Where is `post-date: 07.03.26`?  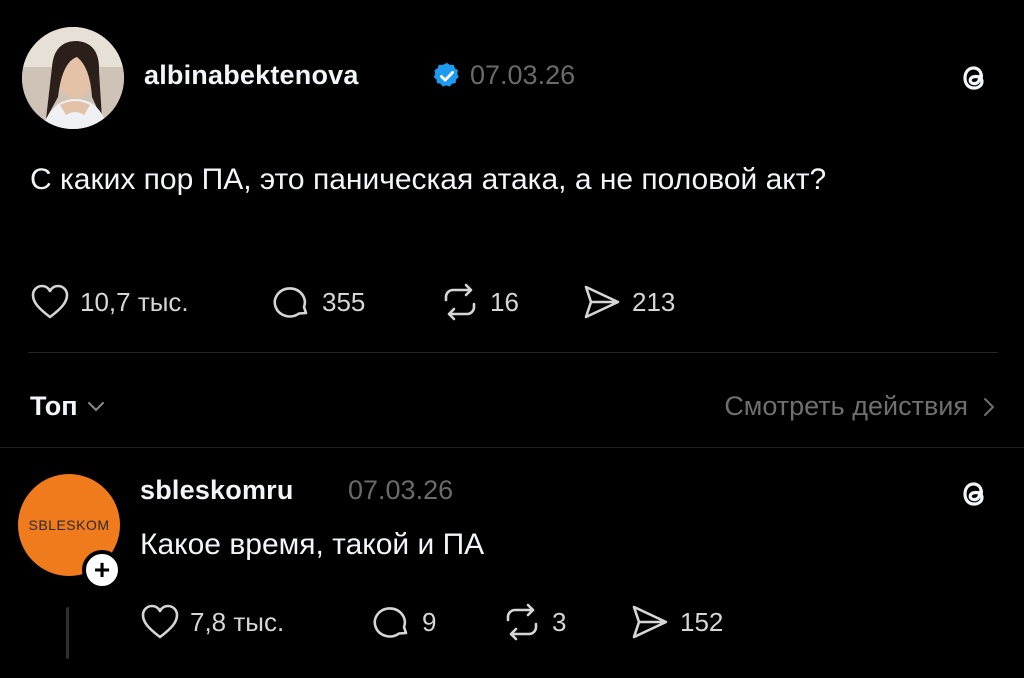 post-date: 07.03.26 is located at coordinates (523, 75).